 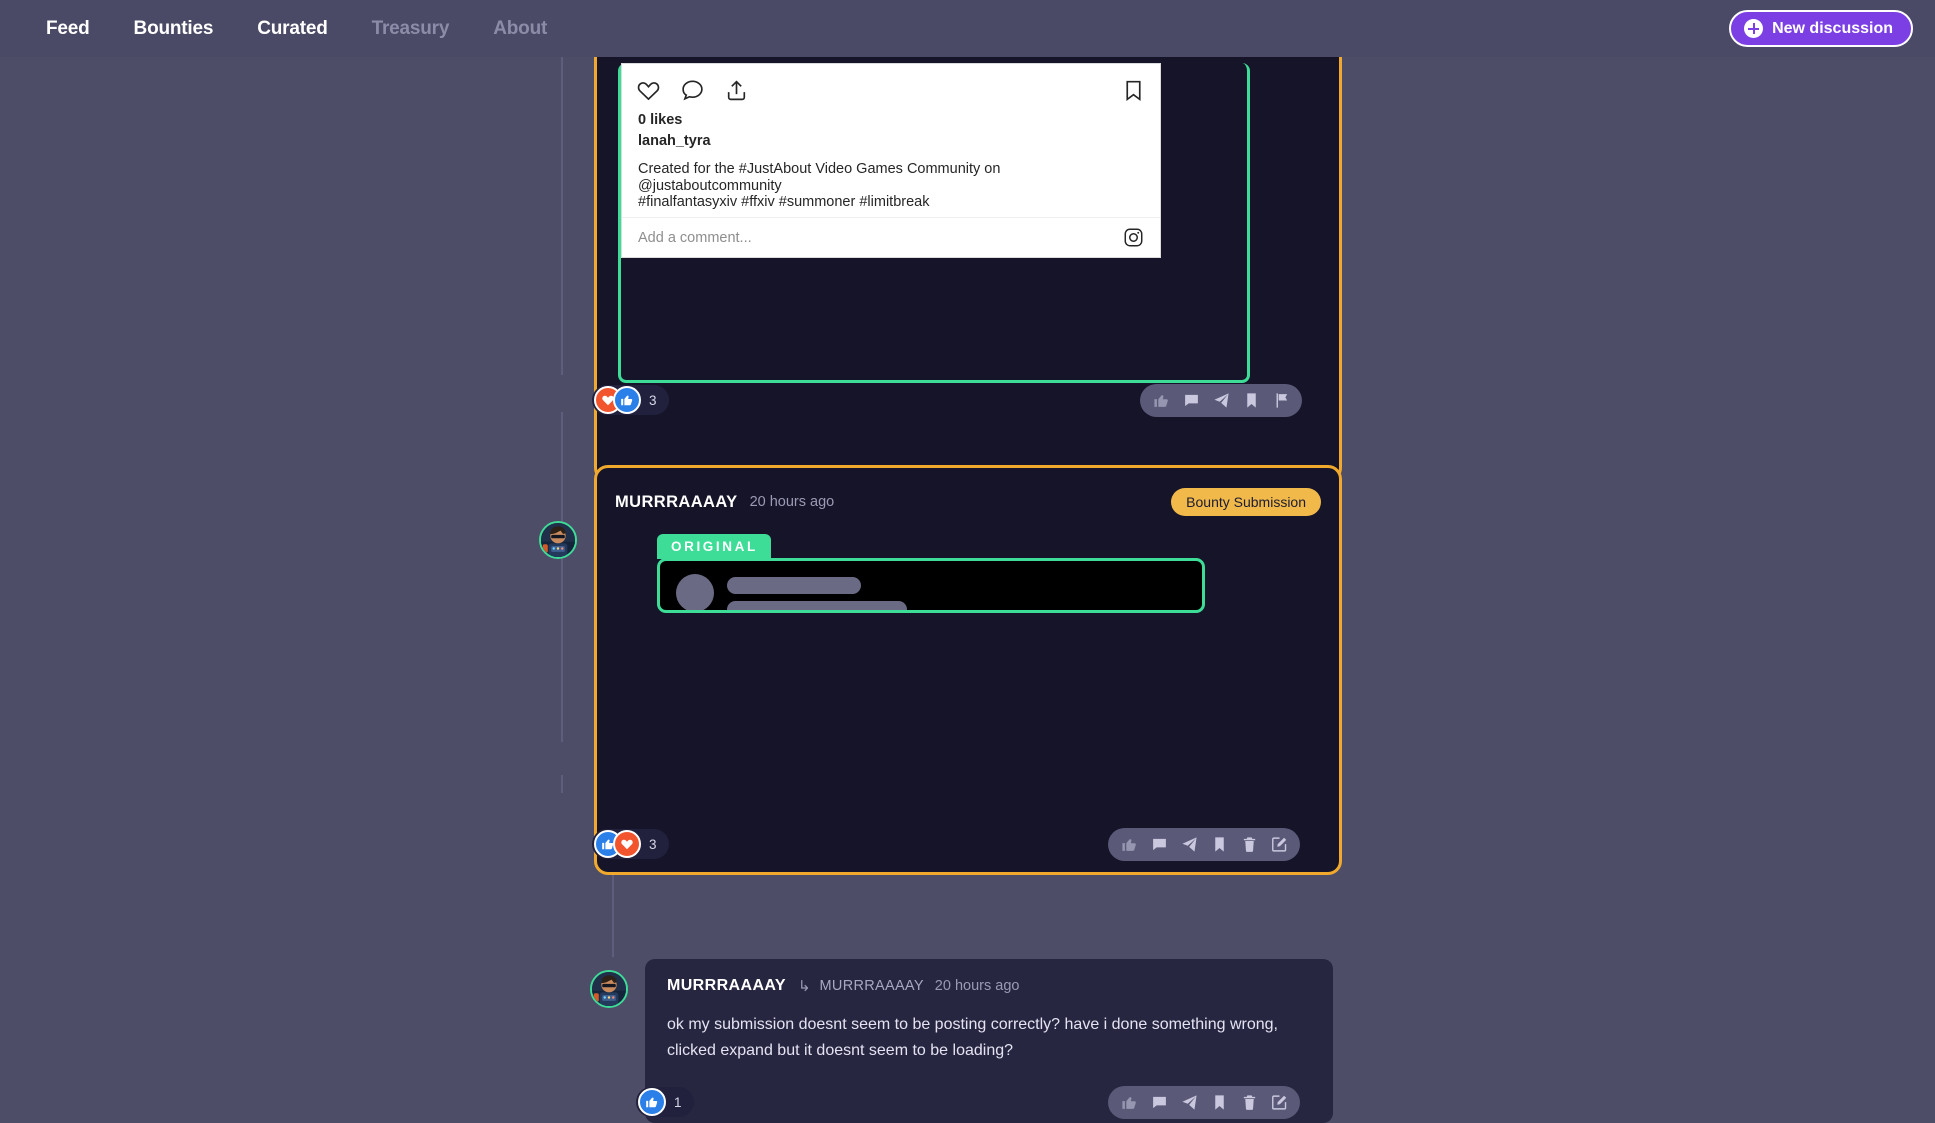 I want to click on comment-author-name: MURRRAAAAY, so click(x=726, y=986).